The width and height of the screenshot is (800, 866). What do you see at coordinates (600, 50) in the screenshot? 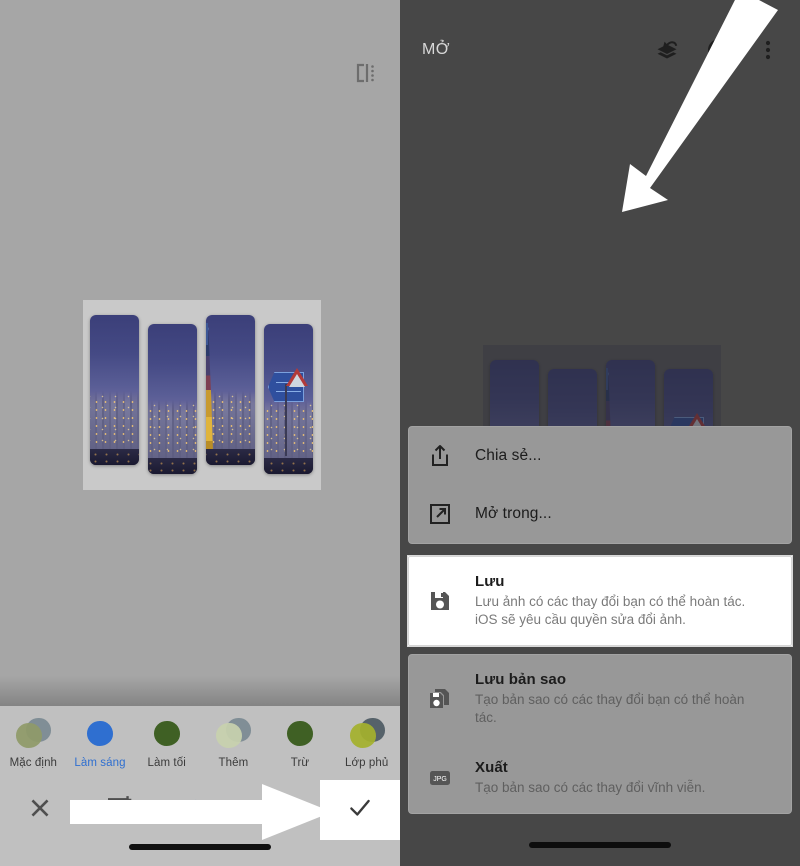
I see `right-top-bar: MỞ` at bounding box center [600, 50].